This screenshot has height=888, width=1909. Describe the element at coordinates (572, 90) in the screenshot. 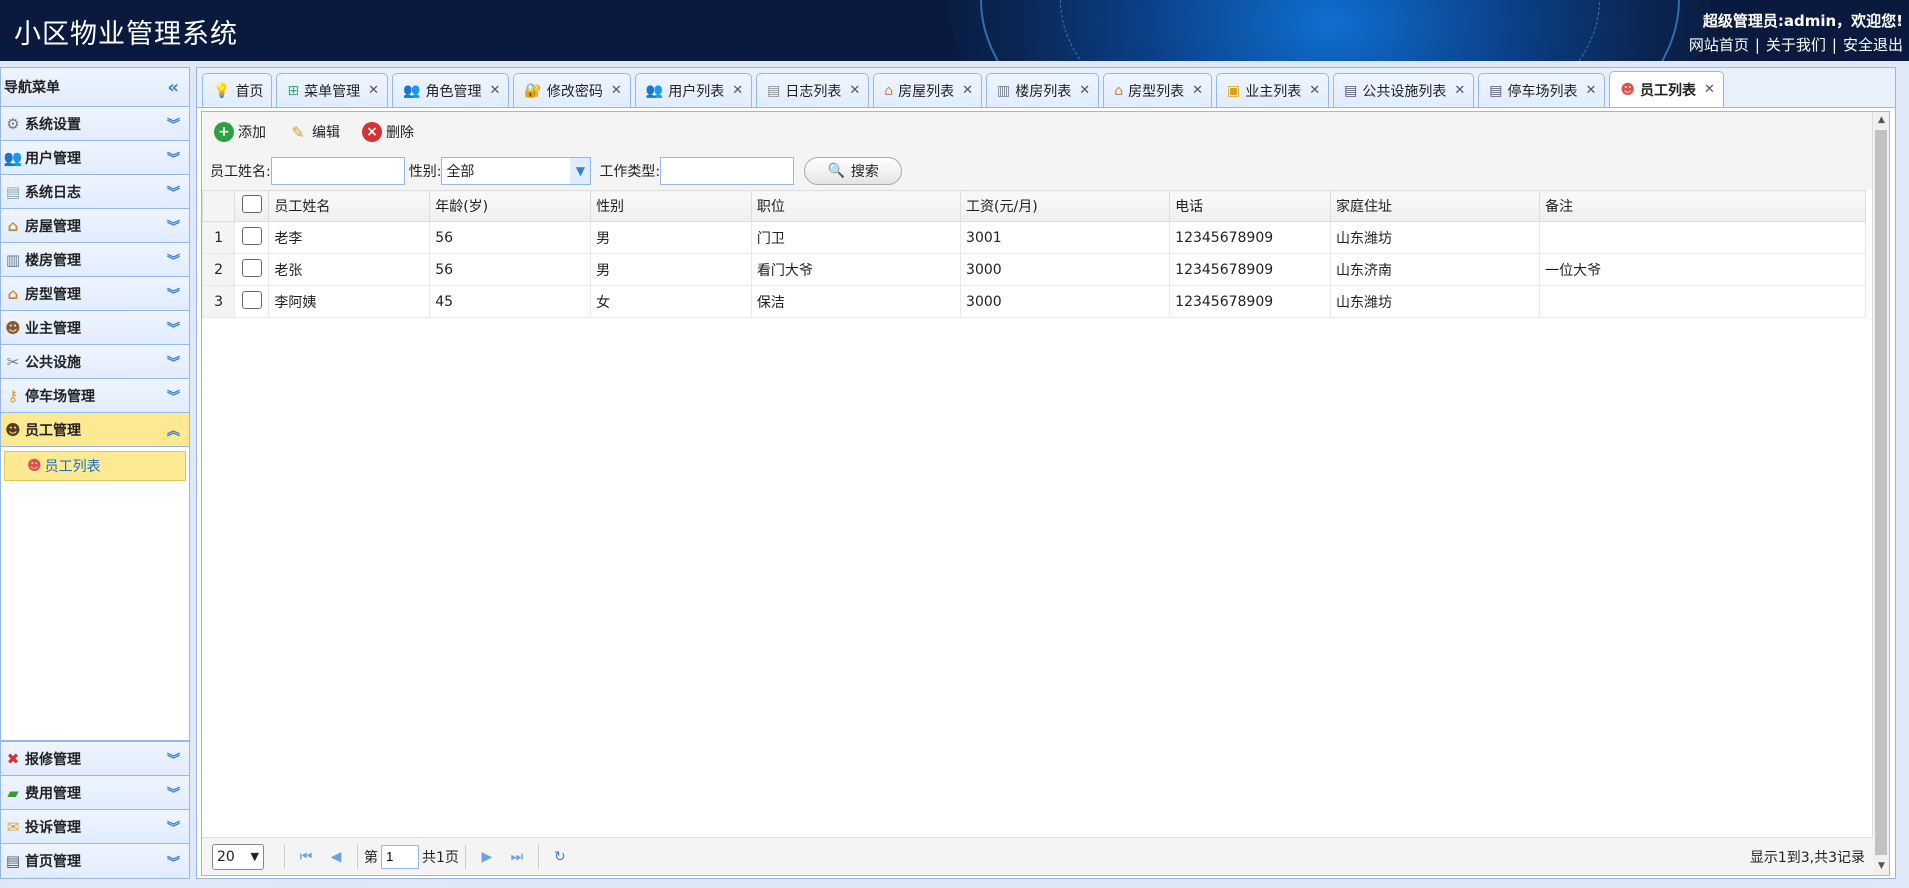

I see `tab-change-password: 🔐 修改密码 ✕` at that location.